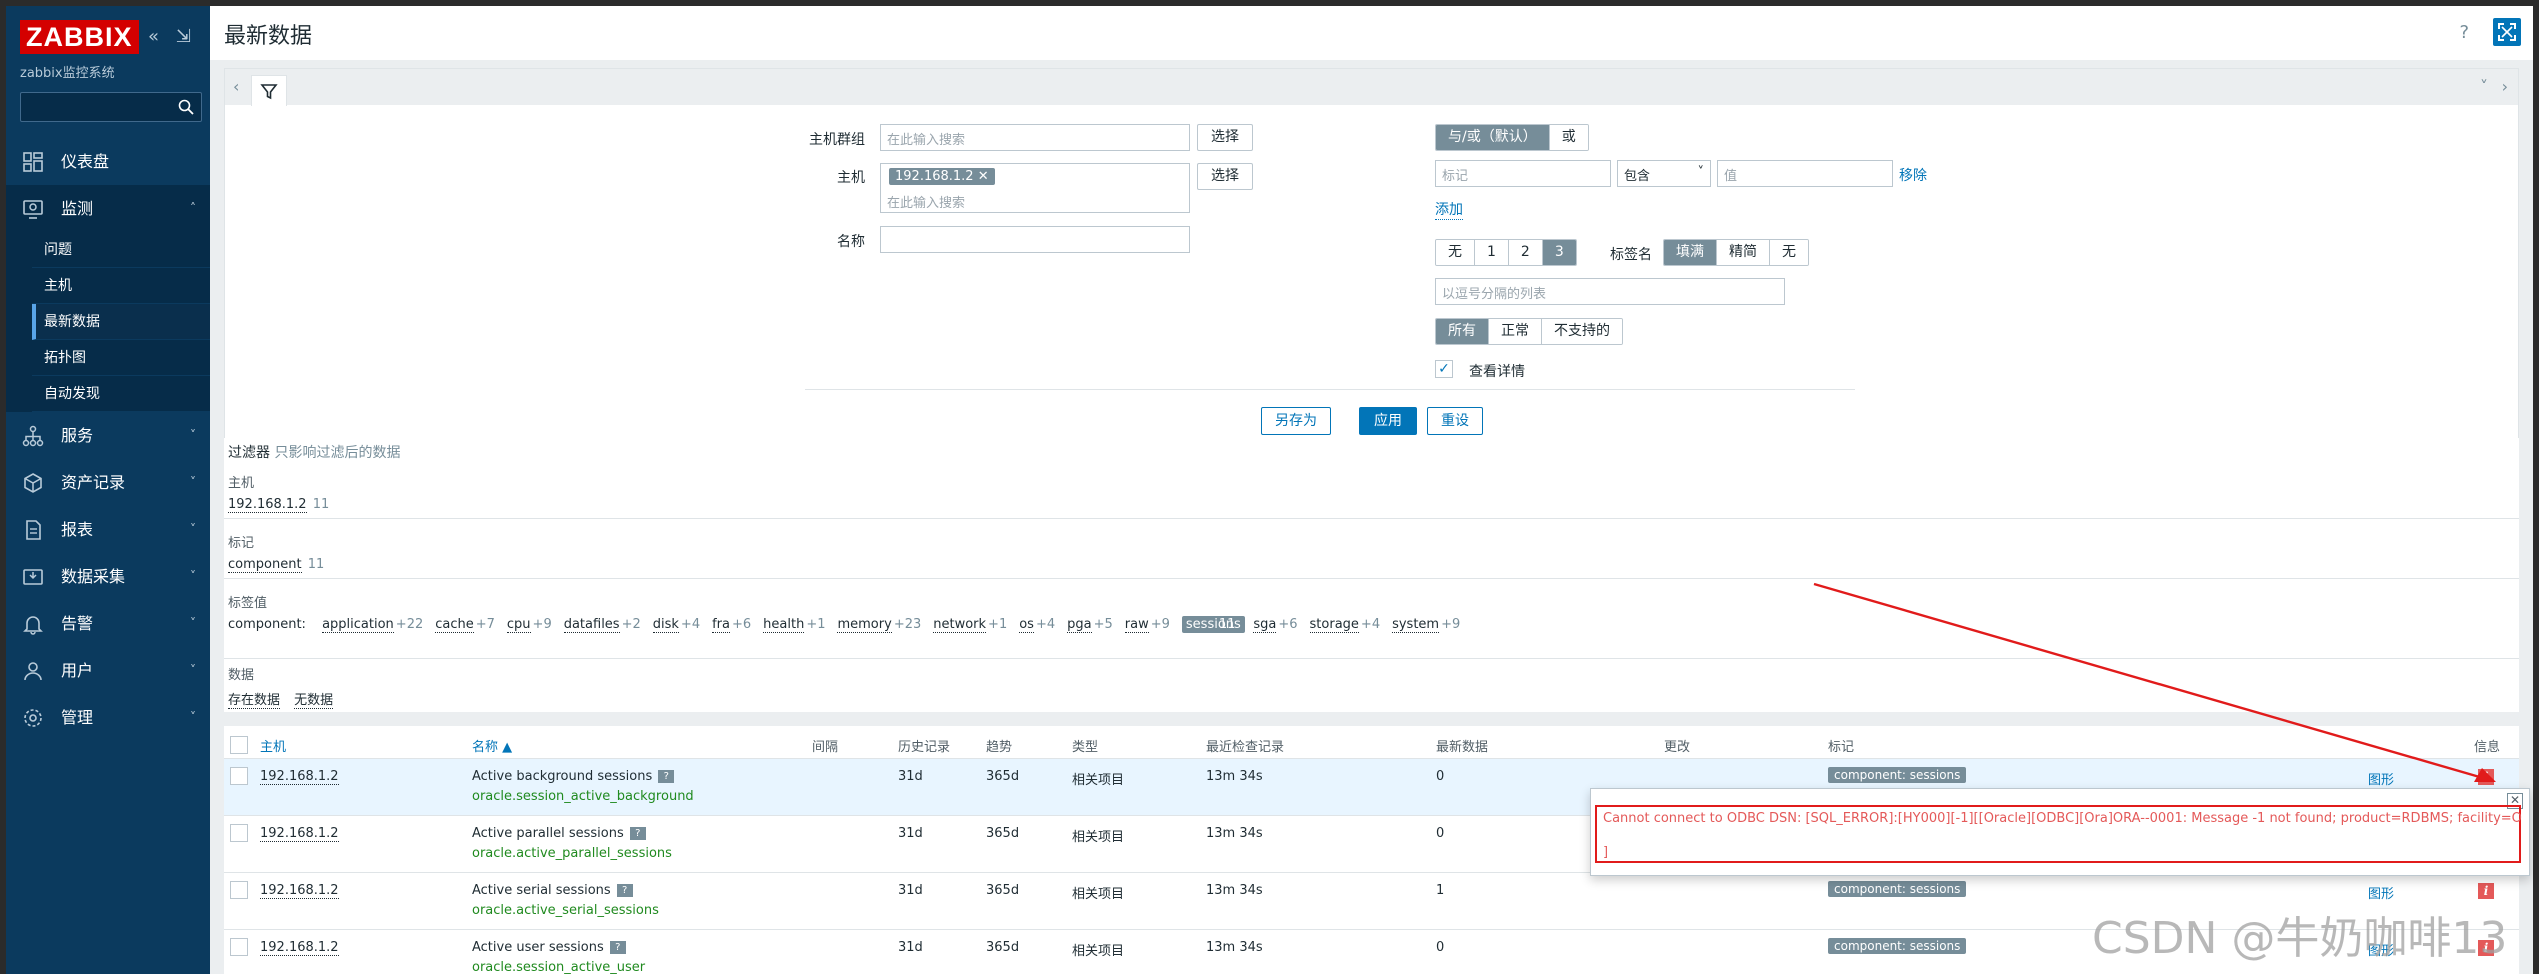 This screenshot has width=2539, height=974. What do you see at coordinates (1805, 173) in the screenshot?
I see `tag-value-input: 值` at bounding box center [1805, 173].